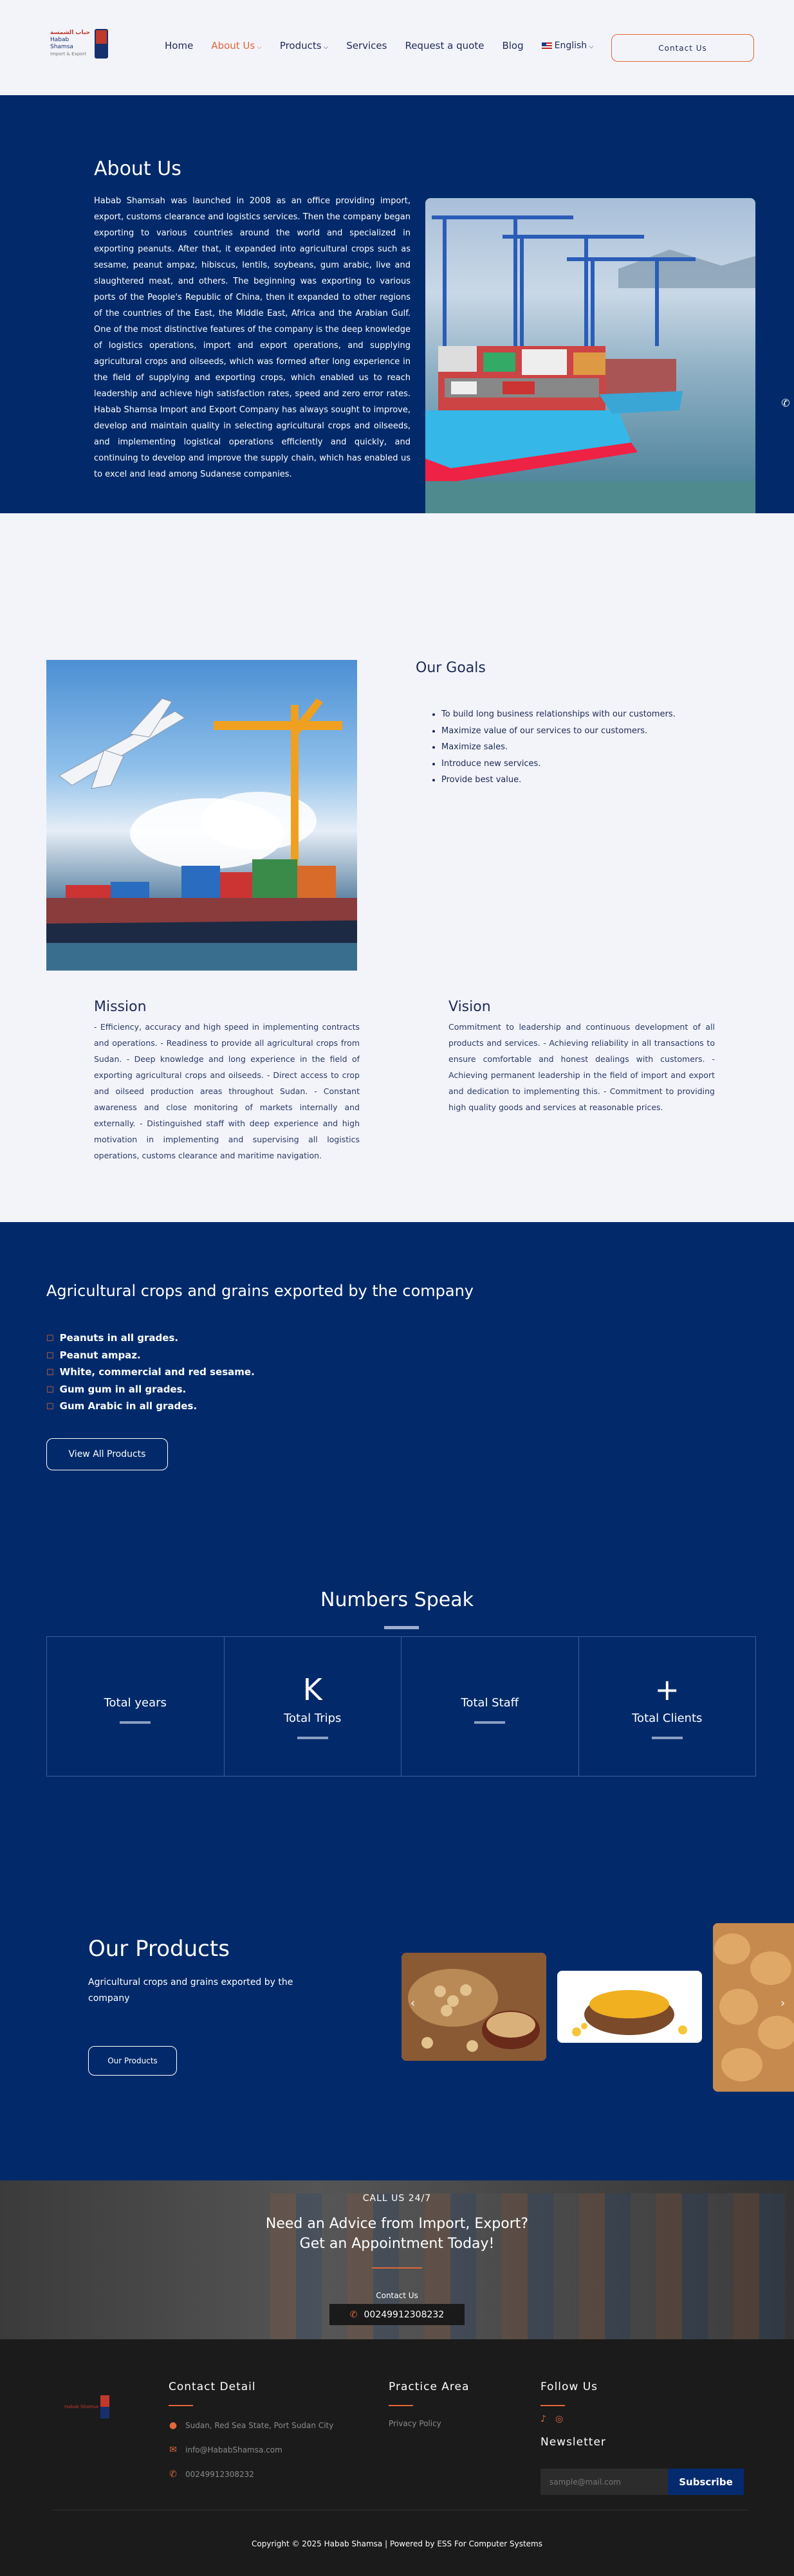 The width and height of the screenshot is (794, 2576). Describe the element at coordinates (397, 2314) in the screenshot. I see `cta-phone-button: ✆ 00249912308232` at that location.